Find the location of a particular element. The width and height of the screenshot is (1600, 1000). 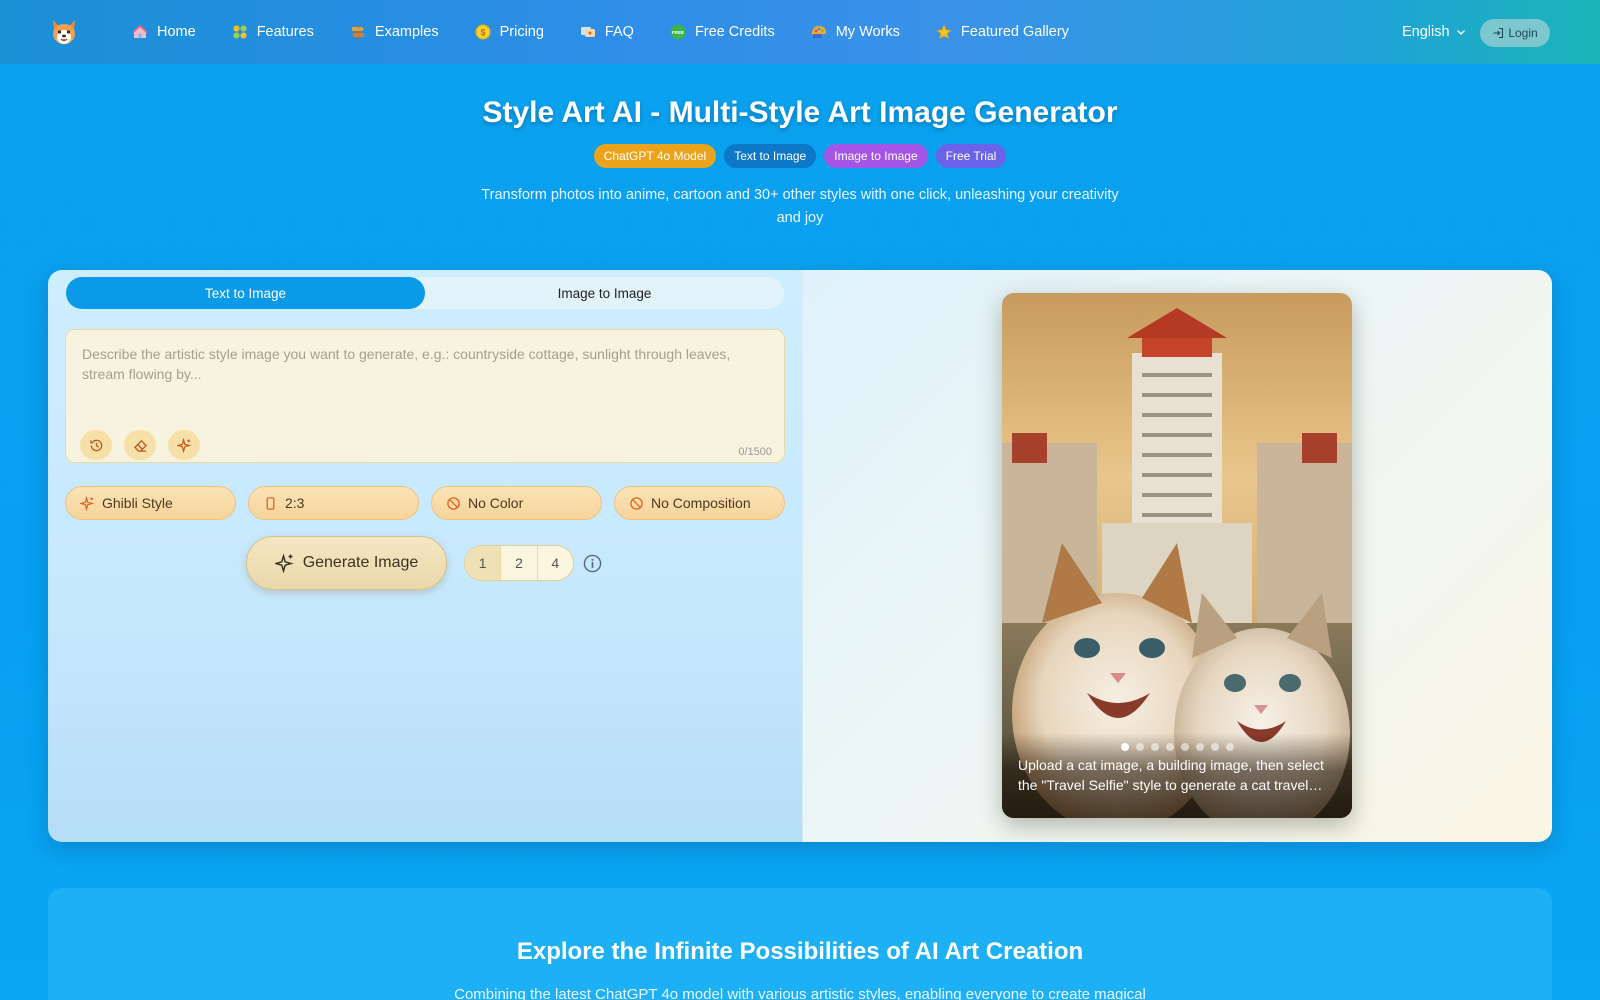

badge-free-trial: Free Trial is located at coordinates (971, 156).